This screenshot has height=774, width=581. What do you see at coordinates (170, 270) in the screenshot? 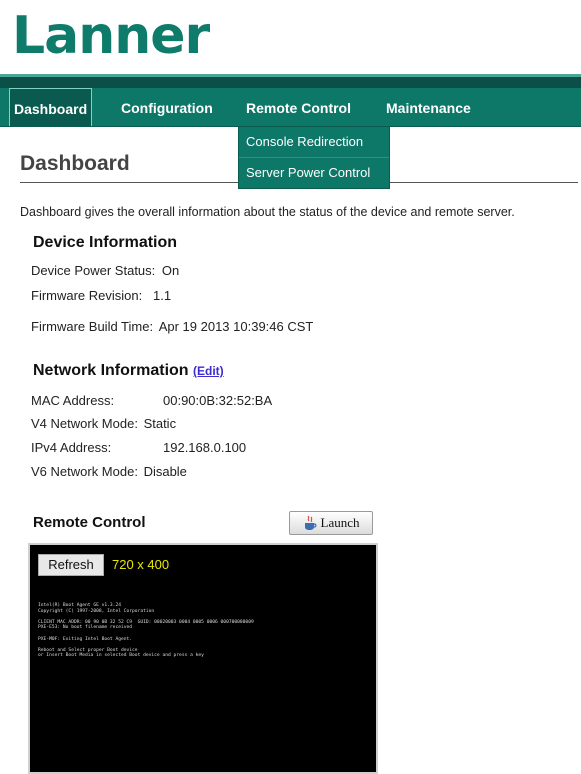
I see `device-power-value: On` at bounding box center [170, 270].